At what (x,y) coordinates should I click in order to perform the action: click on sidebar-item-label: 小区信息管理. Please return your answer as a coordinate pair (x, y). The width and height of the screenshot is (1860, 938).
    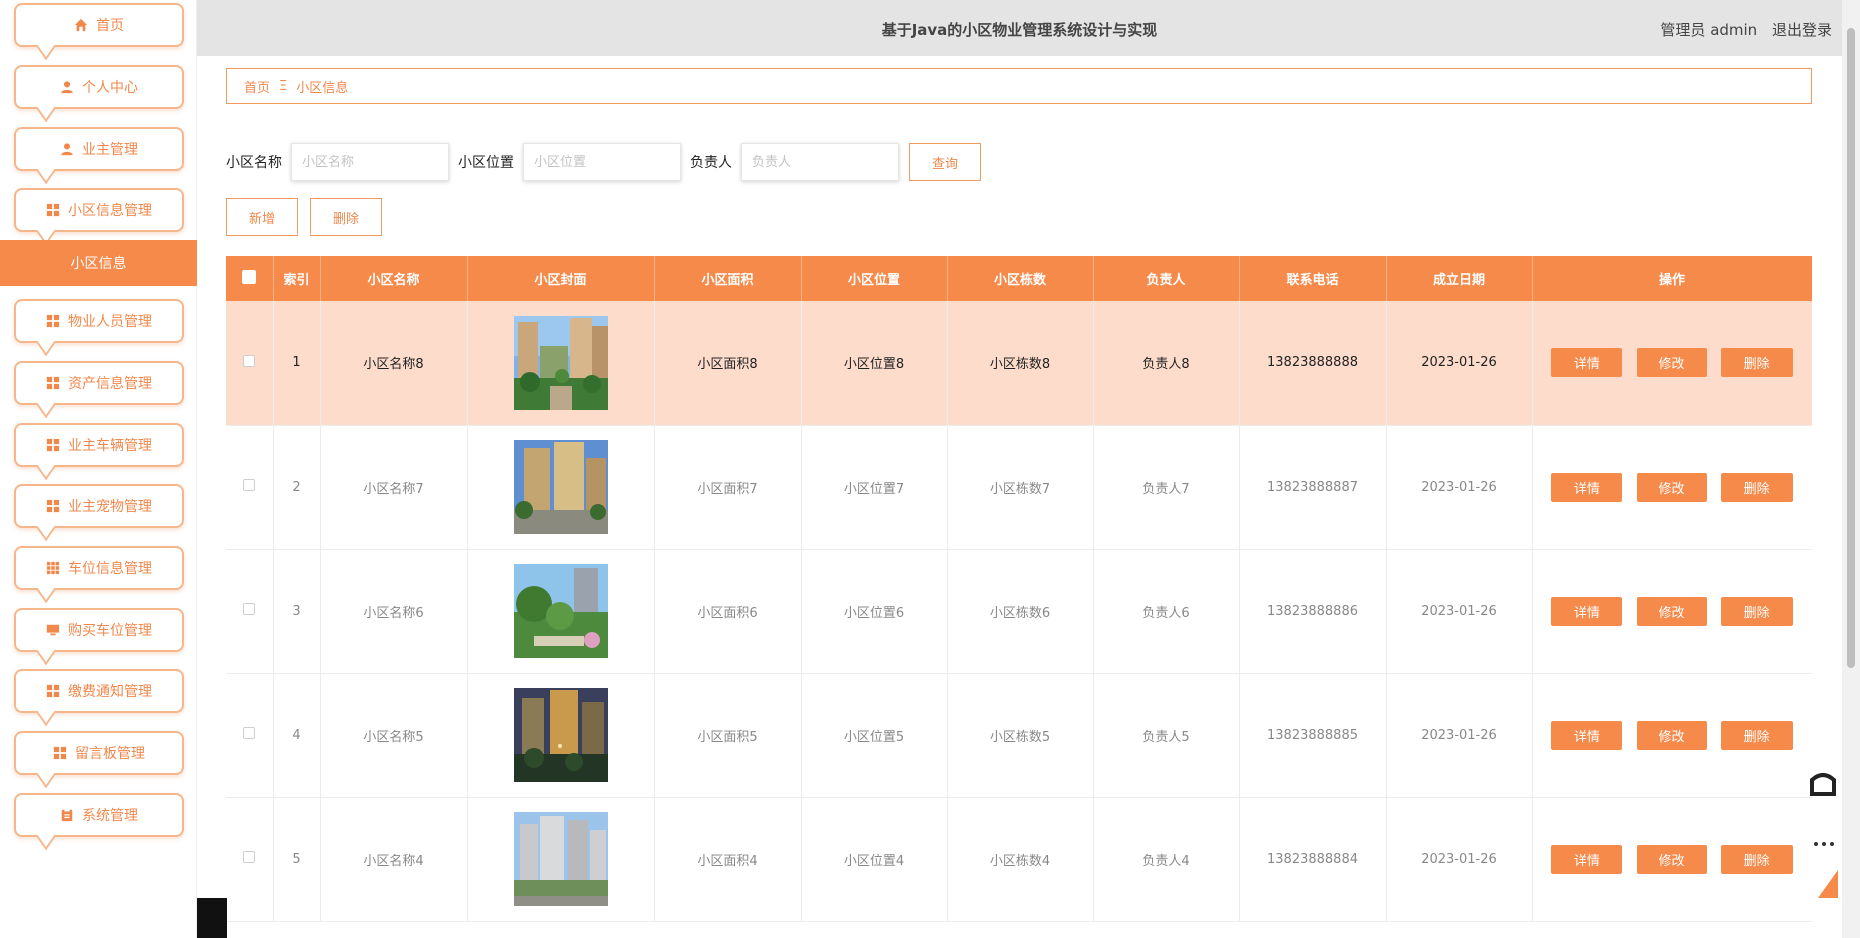
    Looking at the image, I should click on (110, 211).